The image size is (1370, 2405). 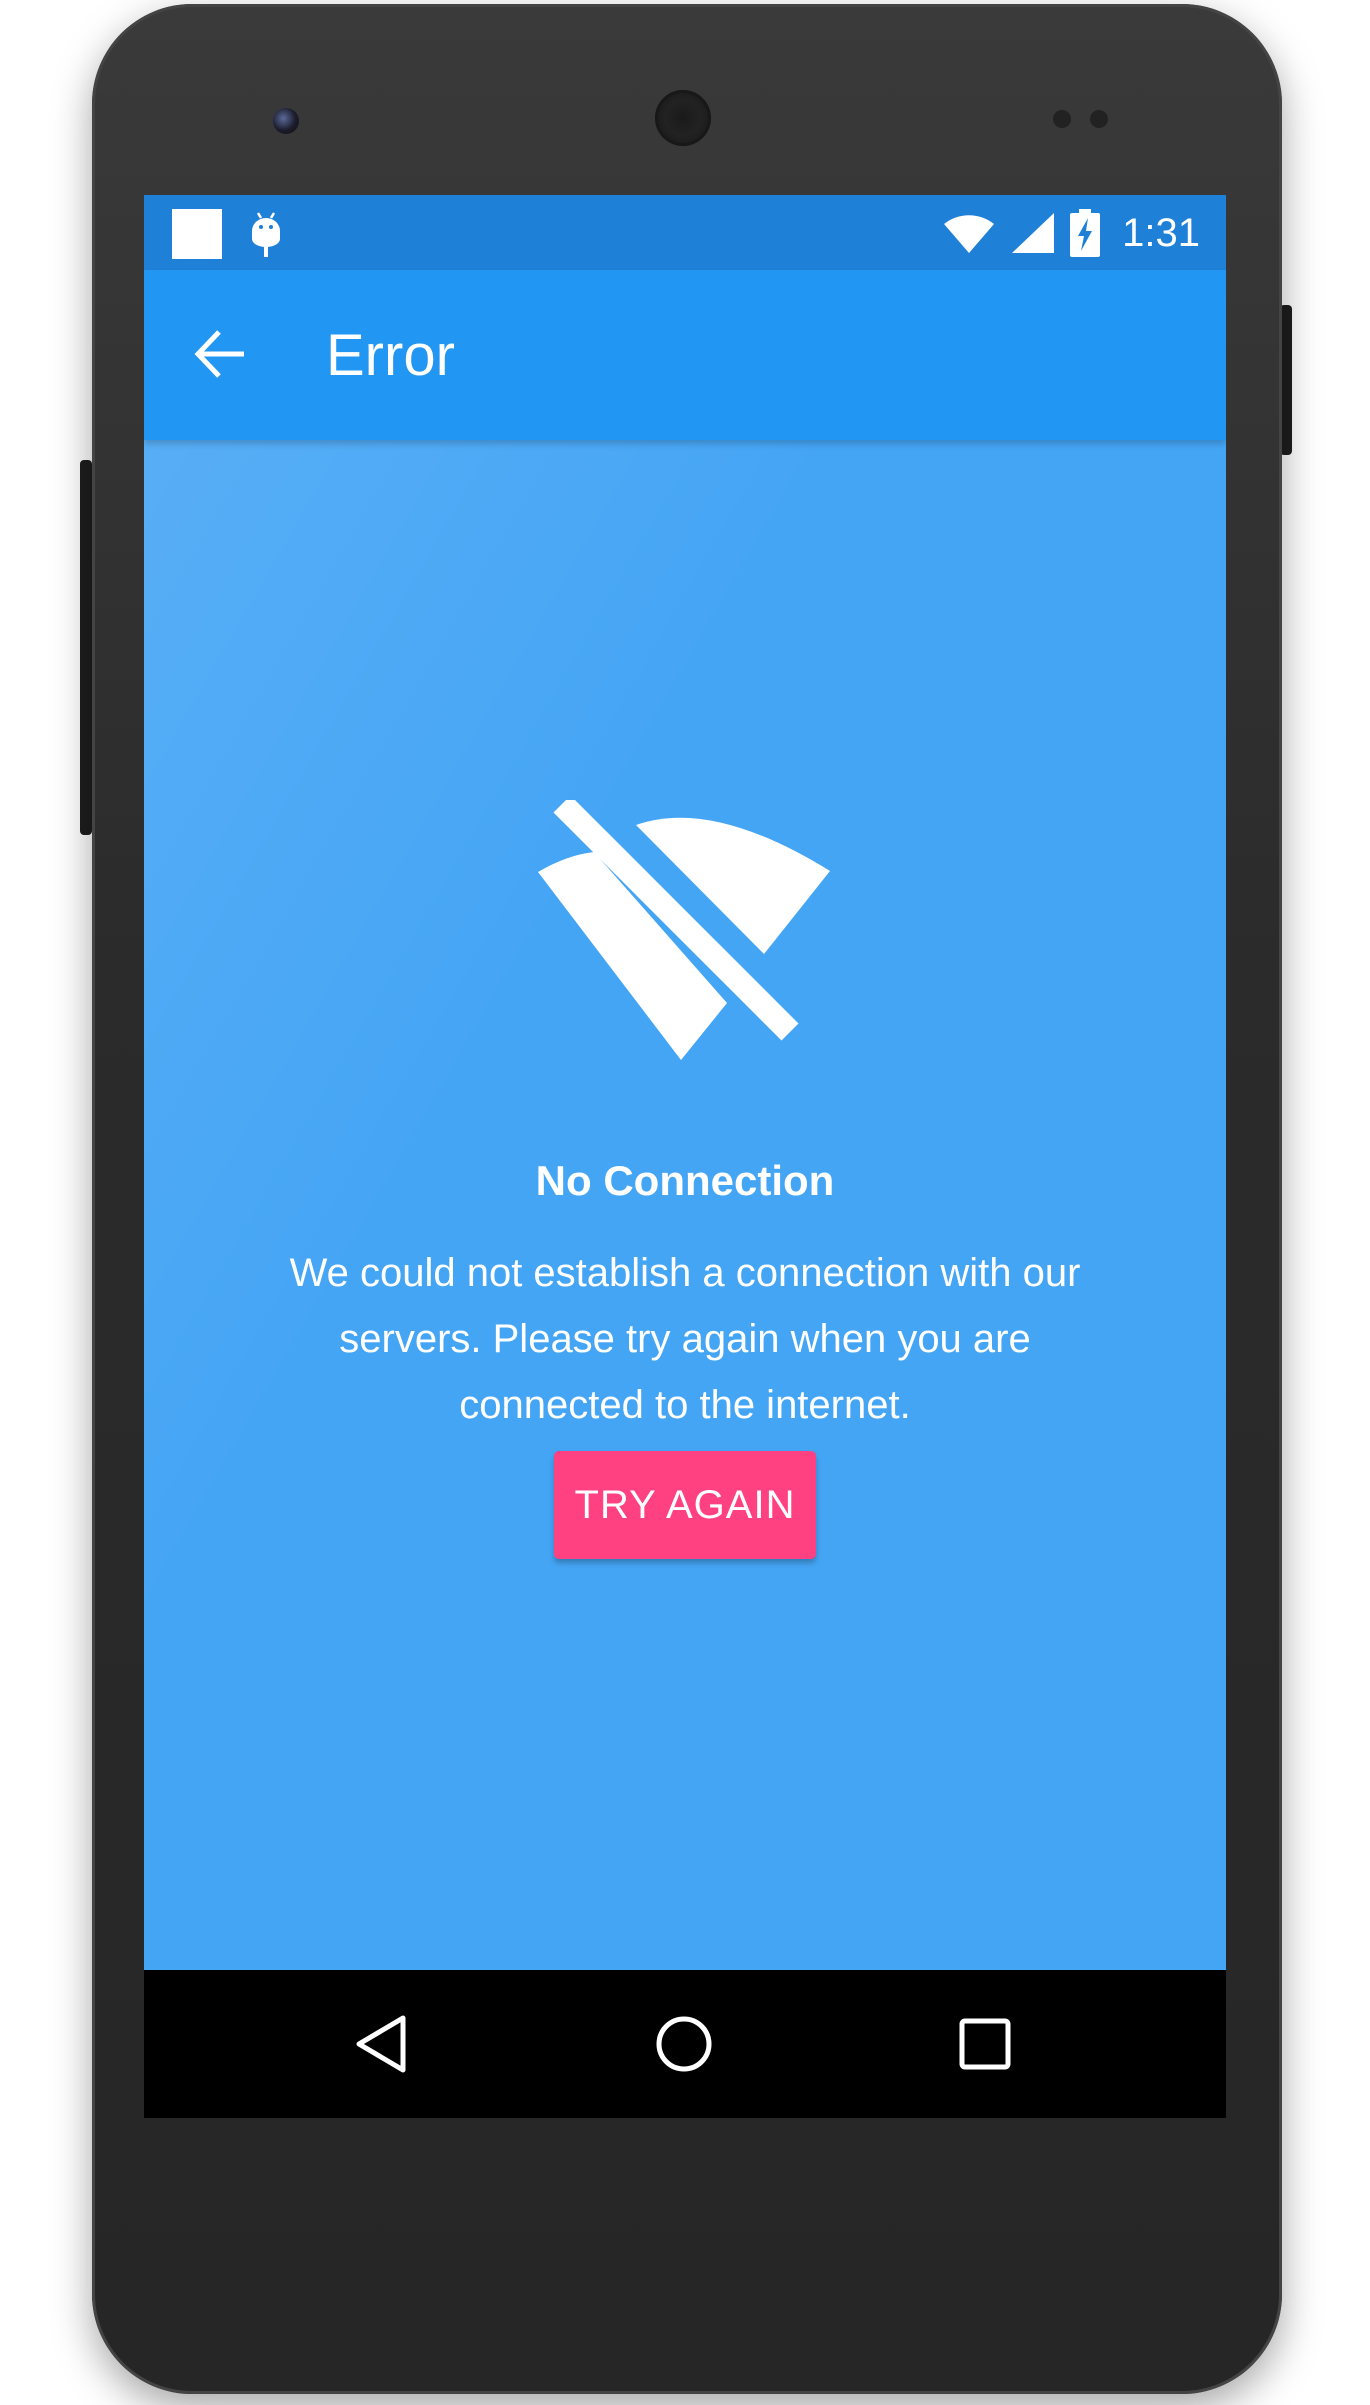 I want to click on front-camera, so click(x=286, y=121).